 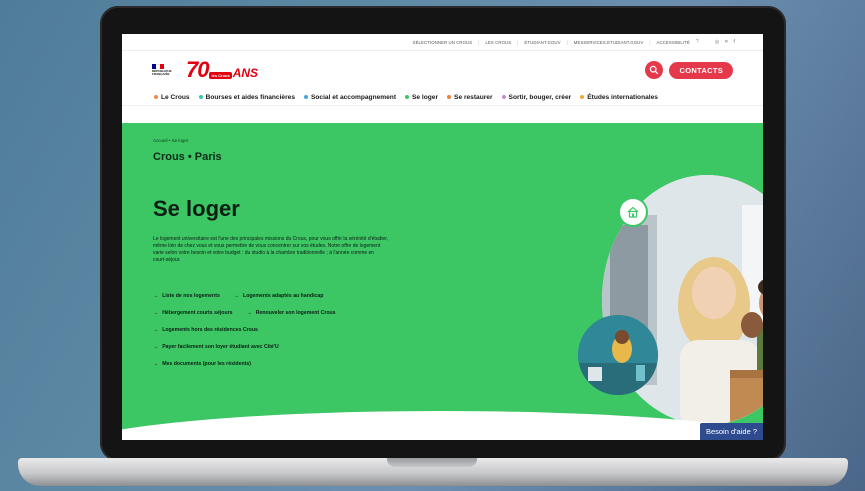 I want to click on kitchen-photo-illustration, so click(x=618, y=355).